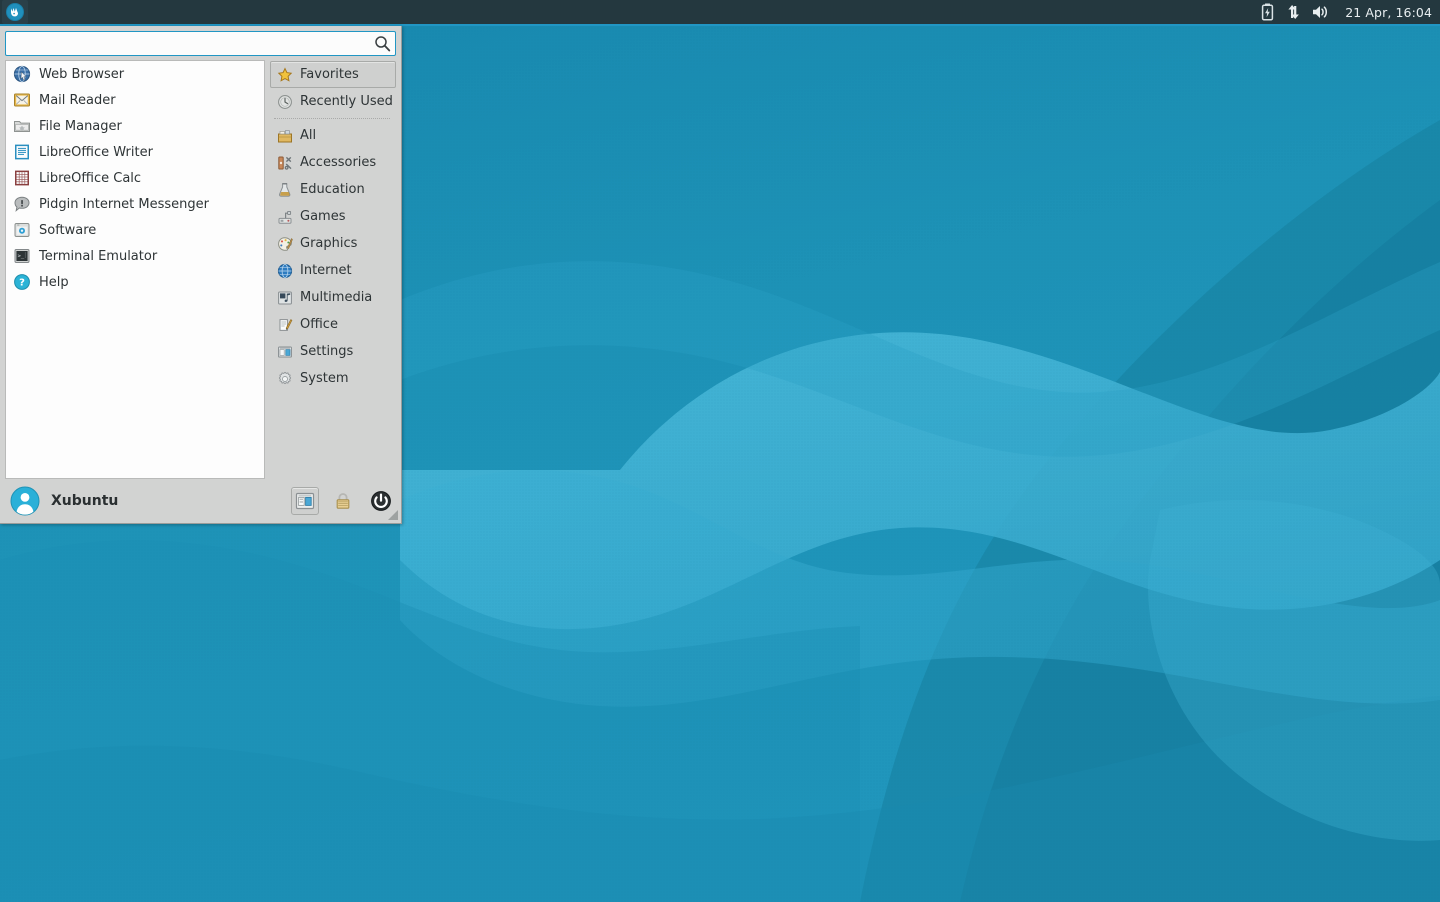 The width and height of the screenshot is (1440, 902). What do you see at coordinates (285, 325) in the screenshot?
I see `office-icon` at bounding box center [285, 325].